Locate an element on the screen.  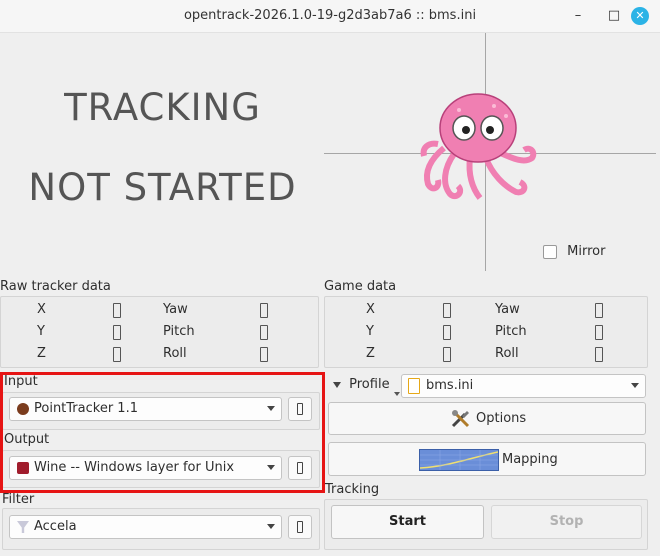
filter-value: Accela is located at coordinates (55, 526).